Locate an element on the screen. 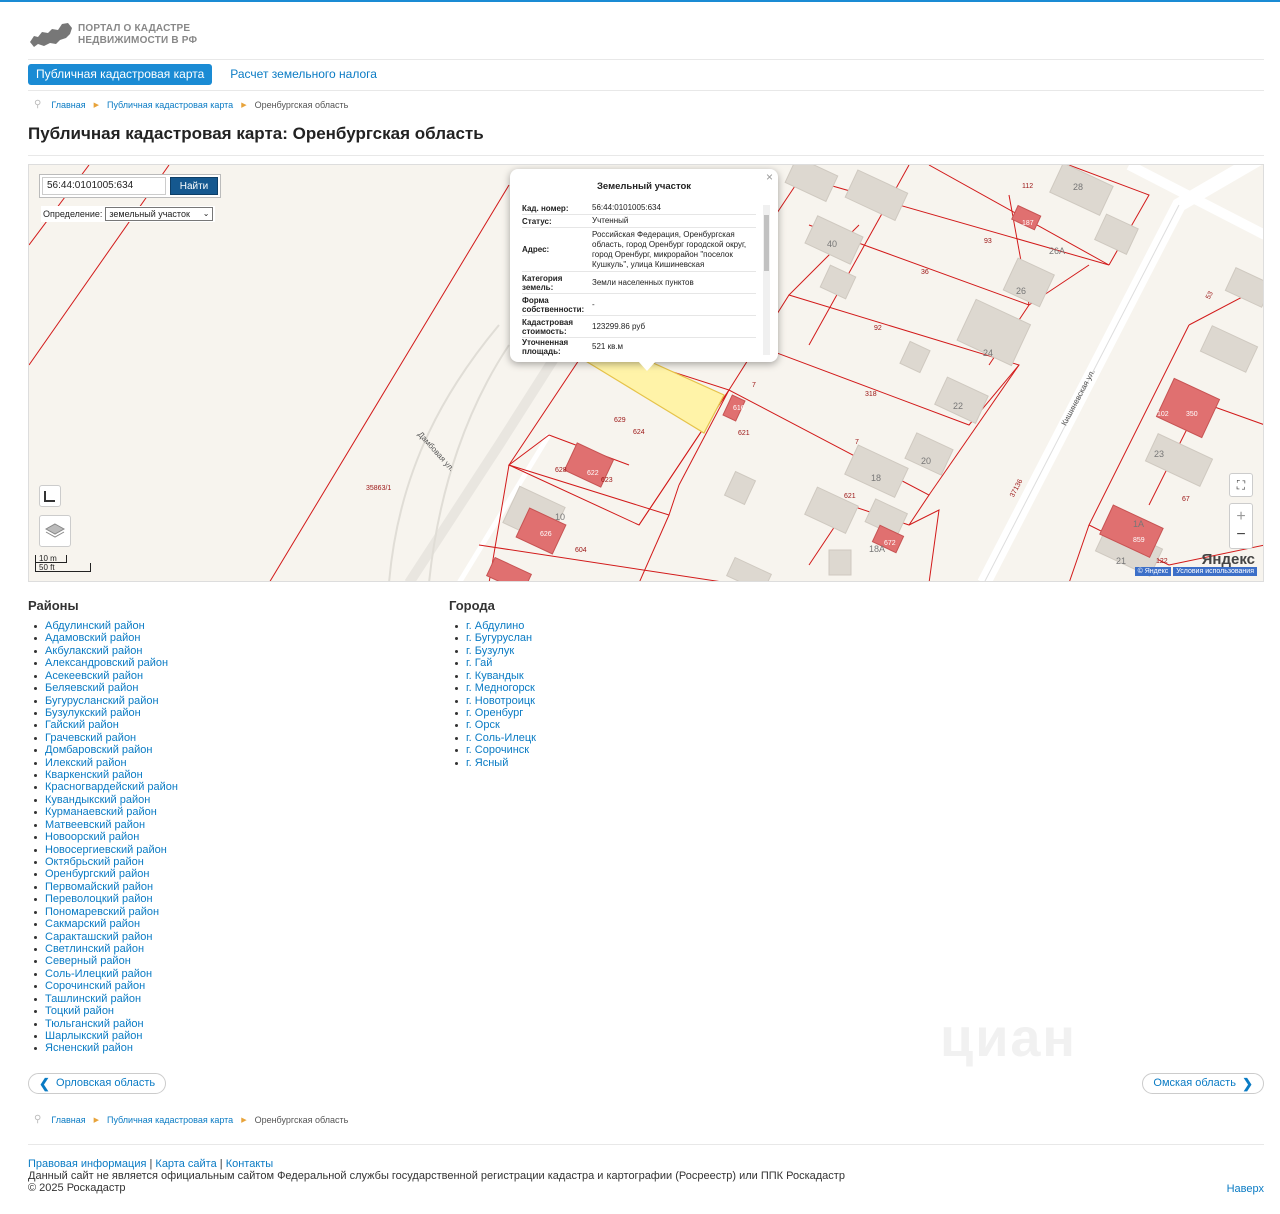  district-link: Бугурусланский район is located at coordinates (103, 701).